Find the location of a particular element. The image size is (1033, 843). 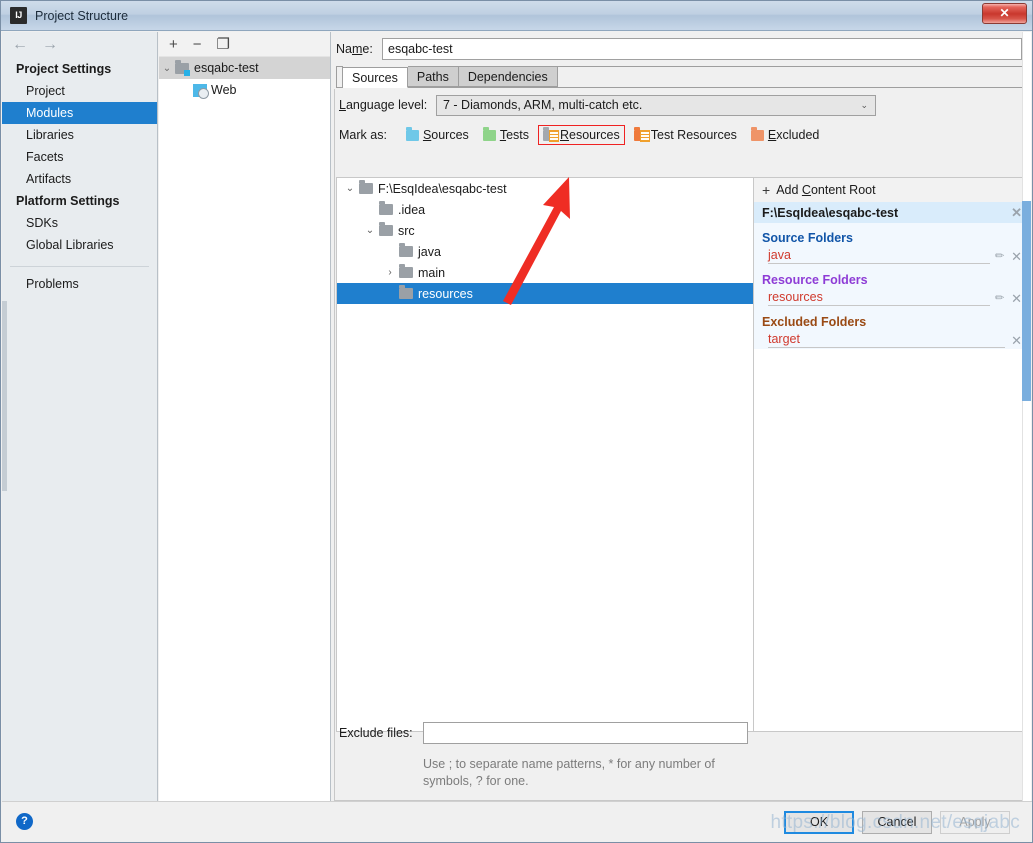

mark-as-excluded-button: Excluded is located at coordinates (785, 135).